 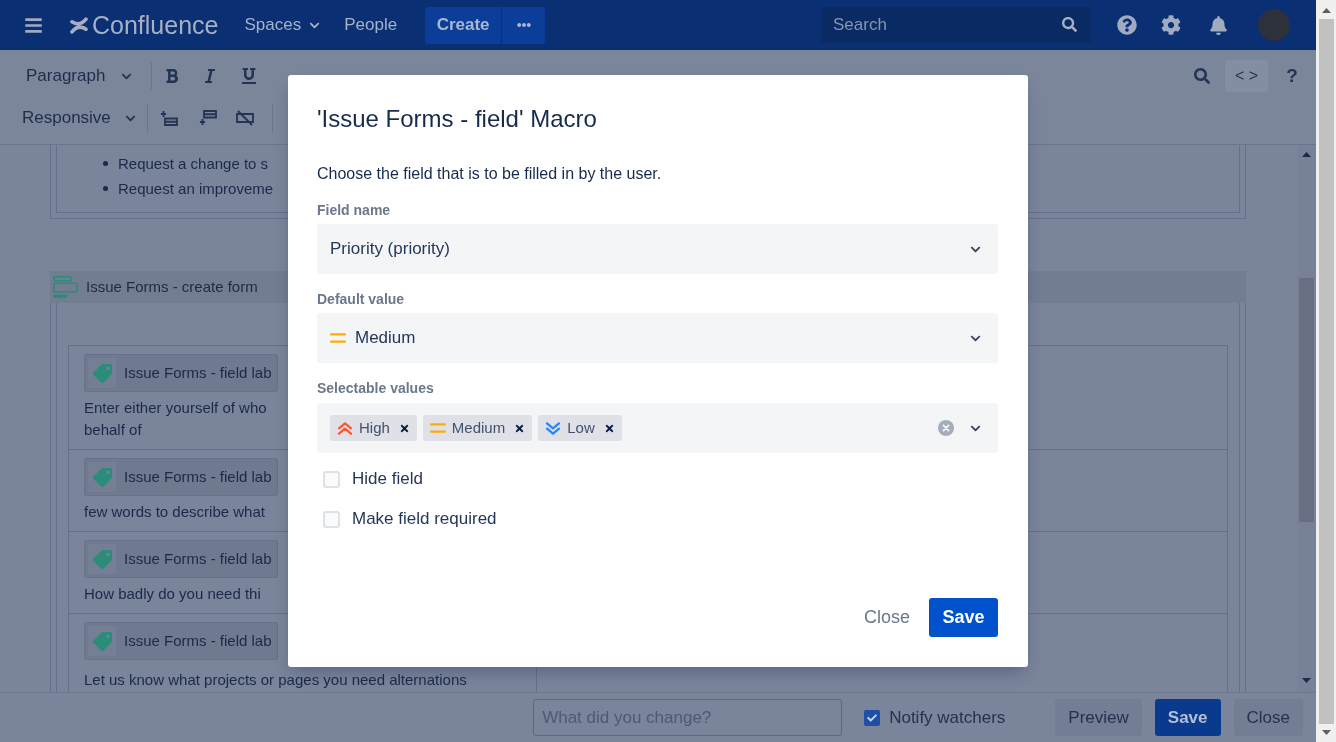 What do you see at coordinates (208, 118) in the screenshot?
I see `row-insert-below-icon` at bounding box center [208, 118].